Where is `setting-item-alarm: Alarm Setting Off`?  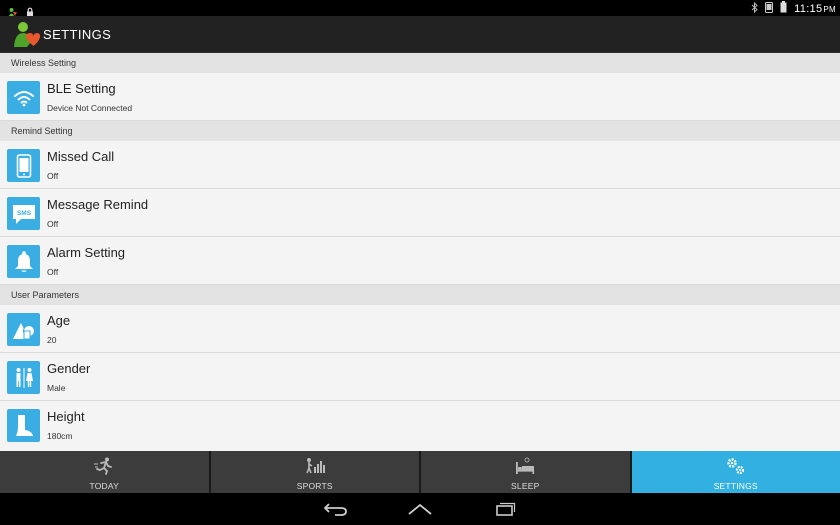
setting-item-alarm: Alarm Setting Off is located at coordinates (420, 261).